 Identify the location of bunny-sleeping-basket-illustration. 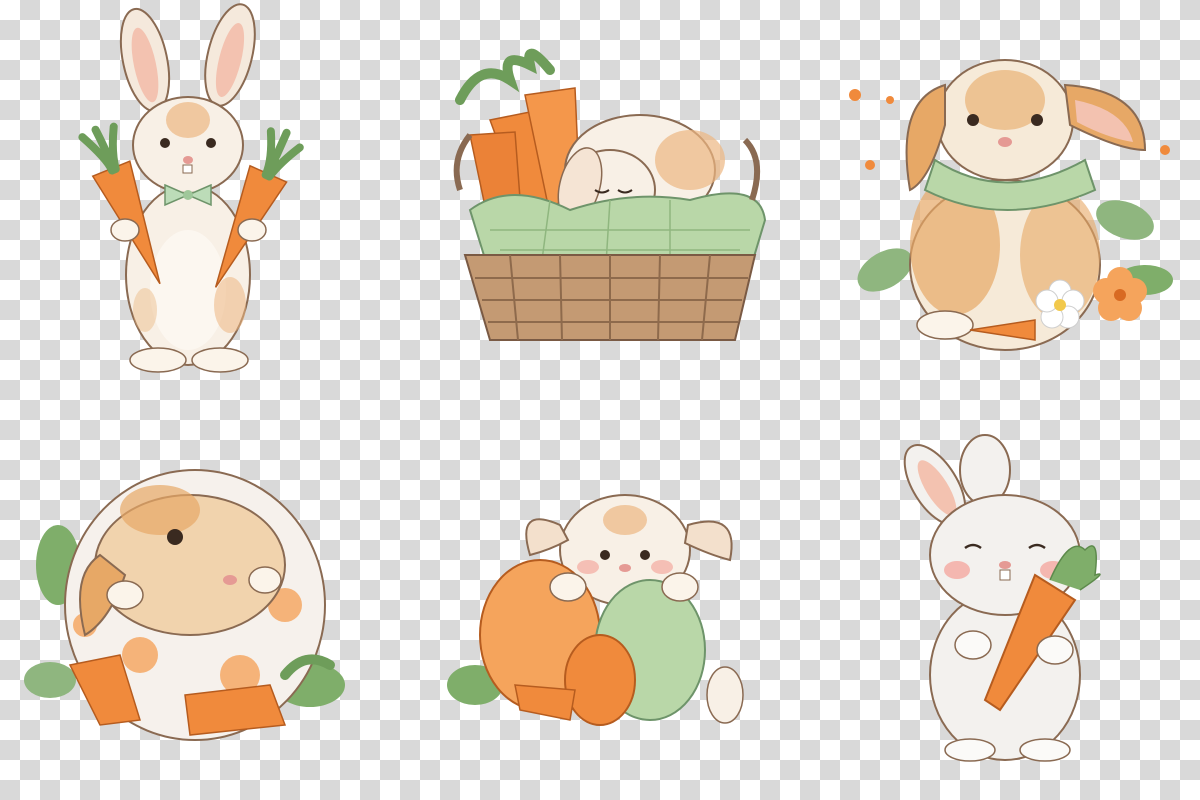
(600, 192).